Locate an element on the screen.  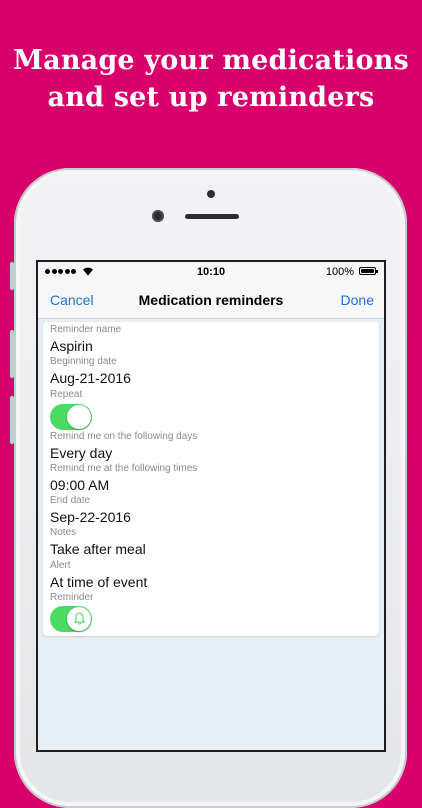
notes-field: Notes Take after meal is located at coordinates (98, 542).